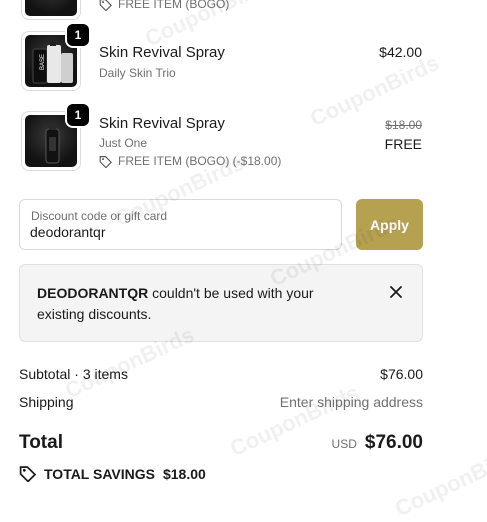  What do you see at coordinates (55, 137) in the screenshot?
I see `product-thumbnail: 1` at bounding box center [55, 137].